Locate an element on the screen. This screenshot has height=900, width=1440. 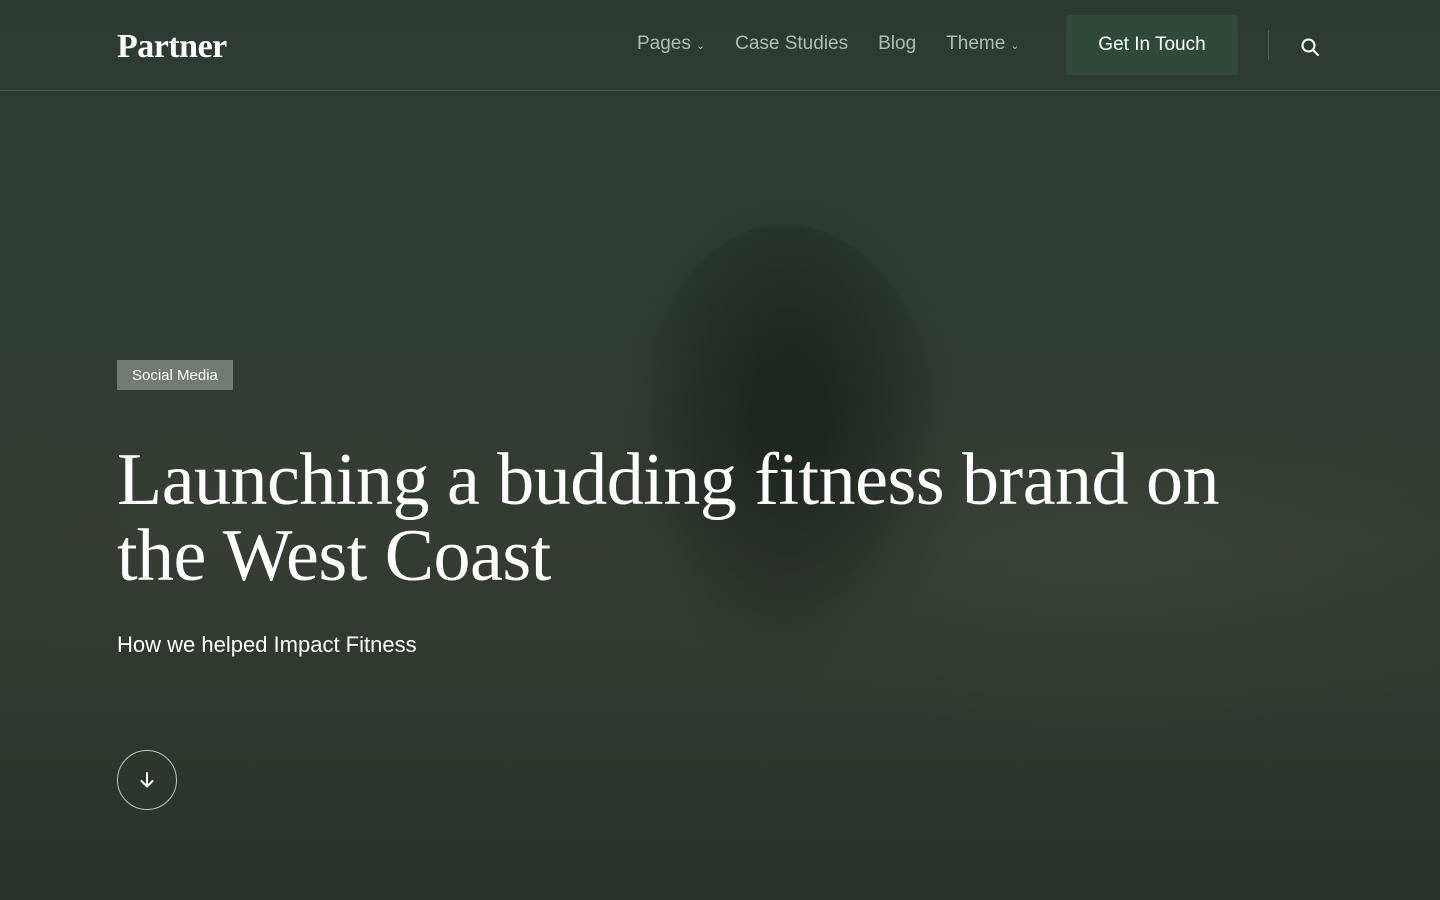
site-logo: Partner is located at coordinates (172, 47).